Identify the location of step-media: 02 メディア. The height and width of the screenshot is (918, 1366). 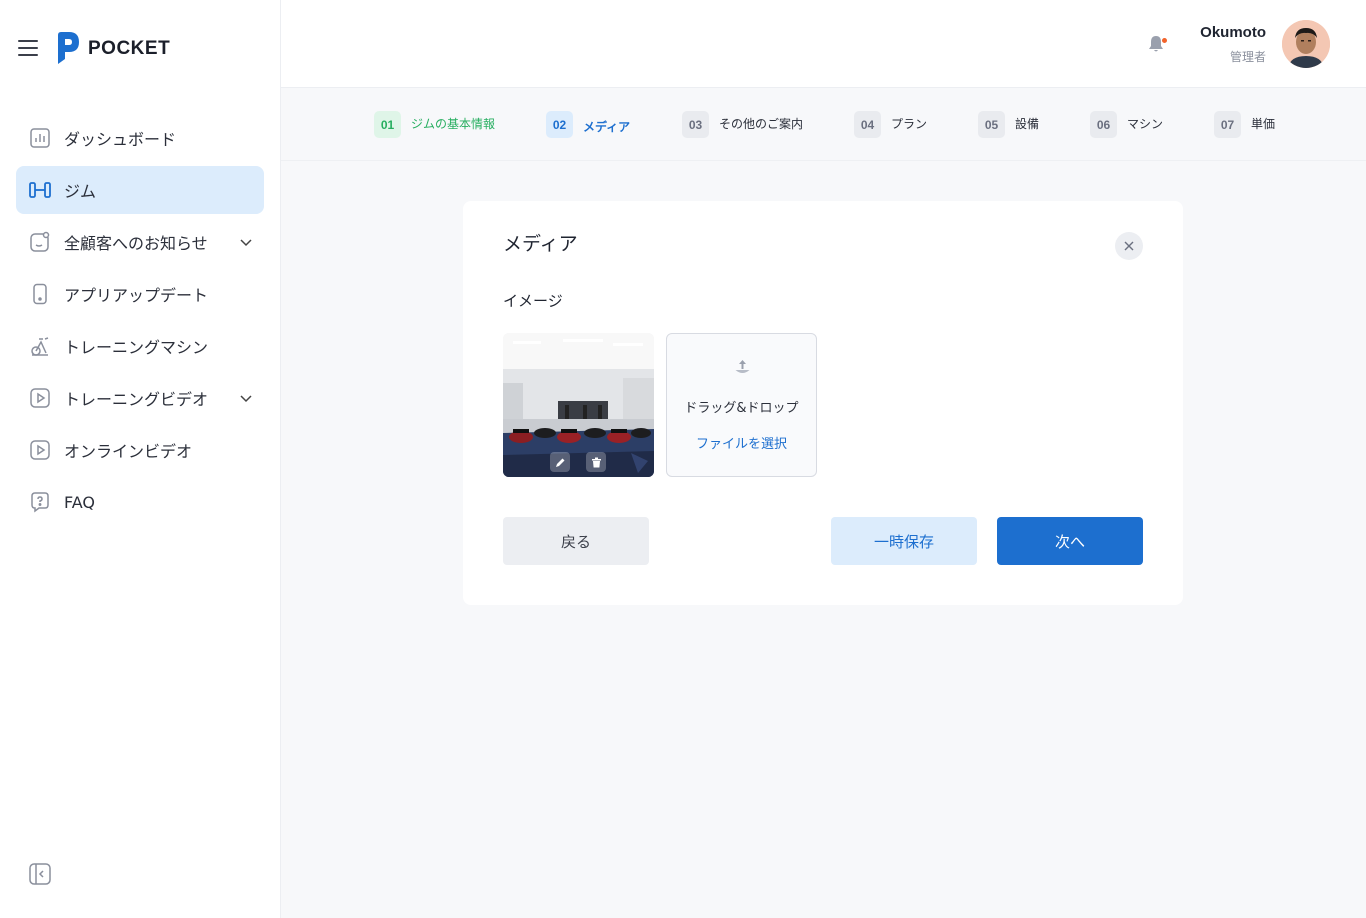
(588, 124).